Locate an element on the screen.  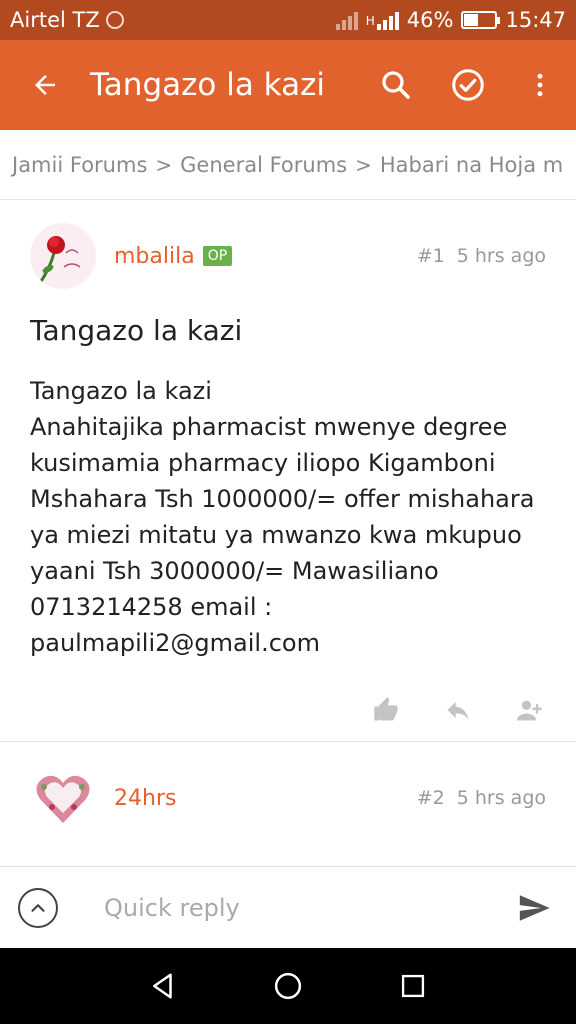
system-nav-bar is located at coordinates (288, 986).